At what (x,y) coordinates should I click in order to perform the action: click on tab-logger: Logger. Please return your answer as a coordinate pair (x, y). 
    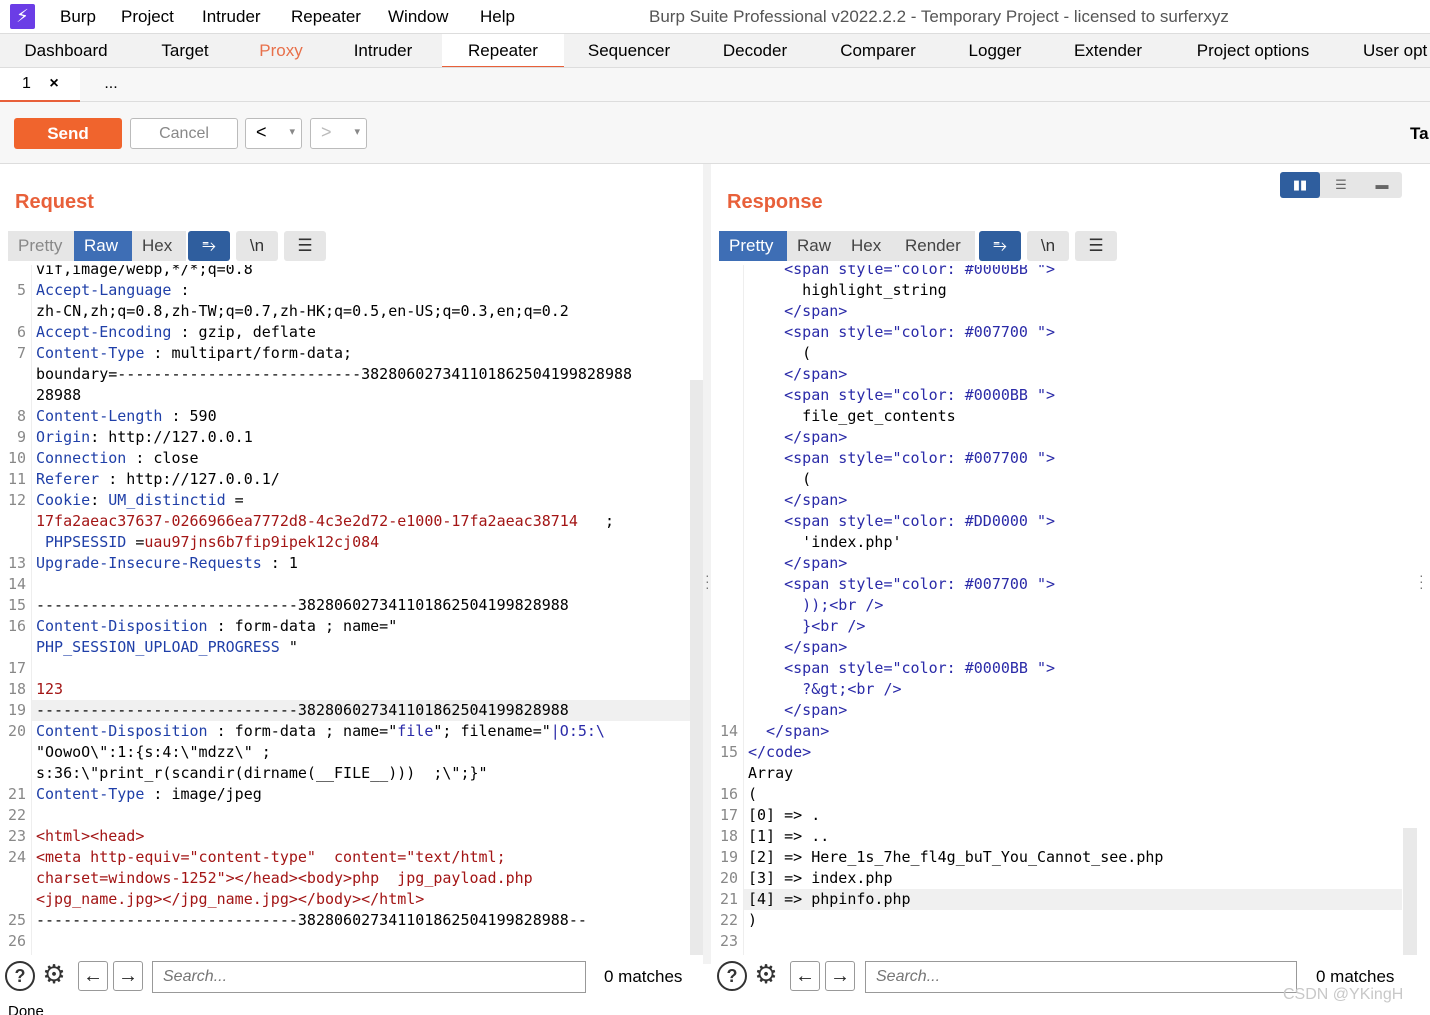
    Looking at the image, I should click on (995, 50).